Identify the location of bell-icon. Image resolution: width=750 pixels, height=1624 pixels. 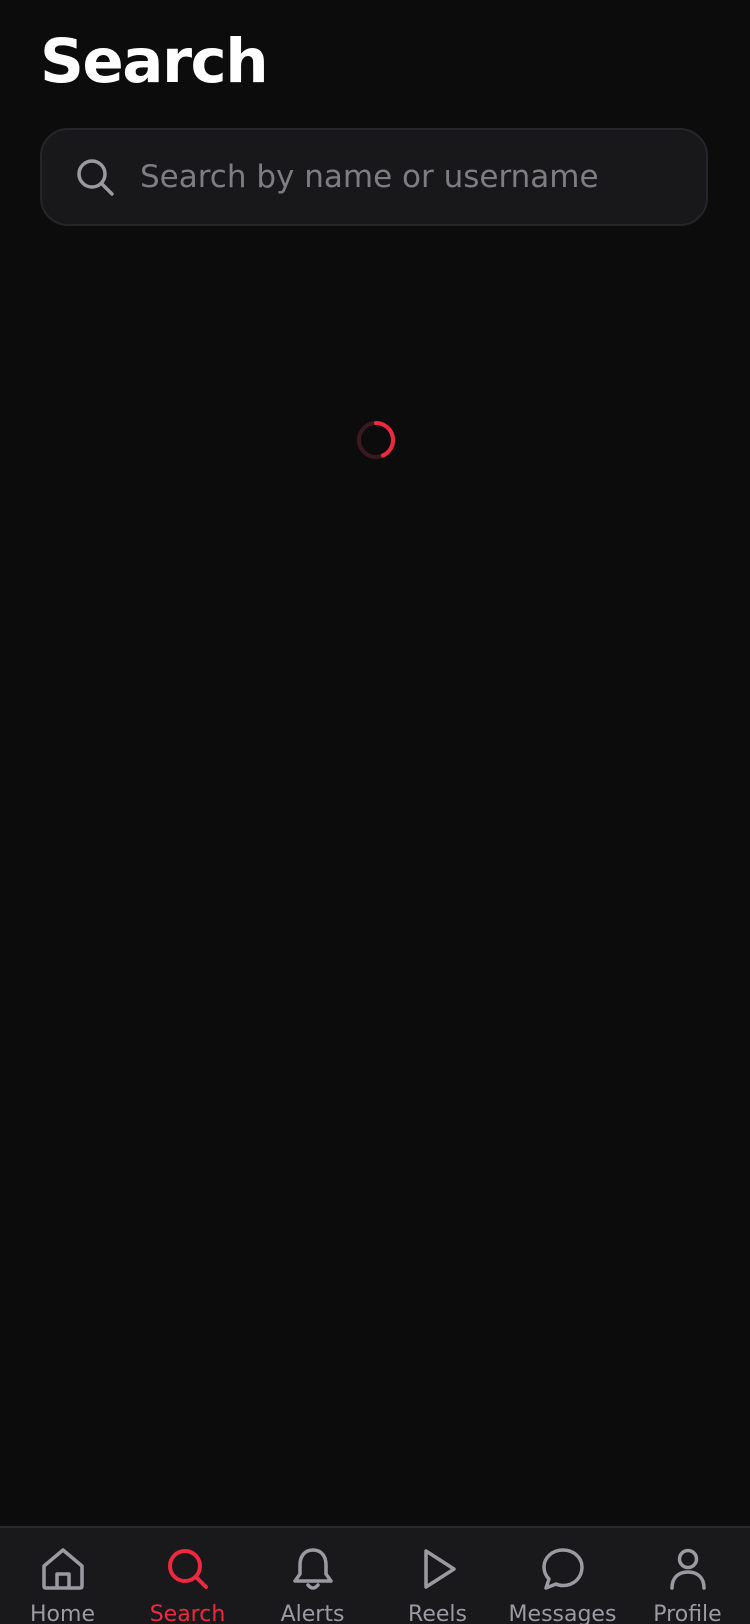
(312, 1569).